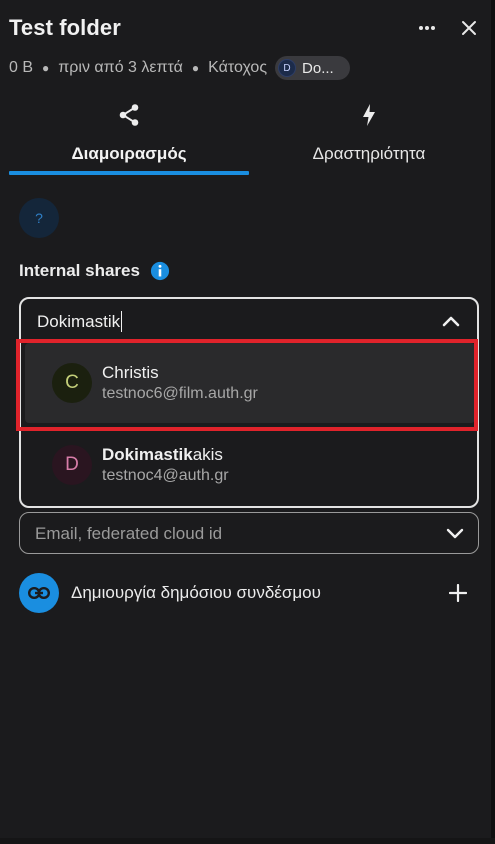 This screenshot has height=844, width=495. I want to click on avatar: C, so click(72, 383).